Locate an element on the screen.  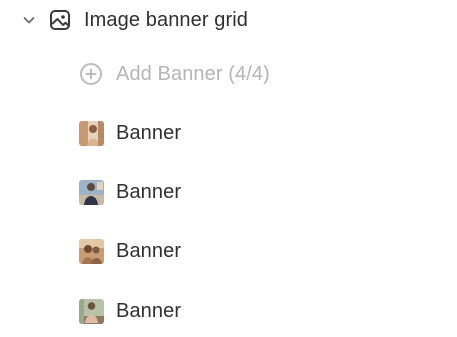
banner-item-3: Banner is located at coordinates (130, 251).